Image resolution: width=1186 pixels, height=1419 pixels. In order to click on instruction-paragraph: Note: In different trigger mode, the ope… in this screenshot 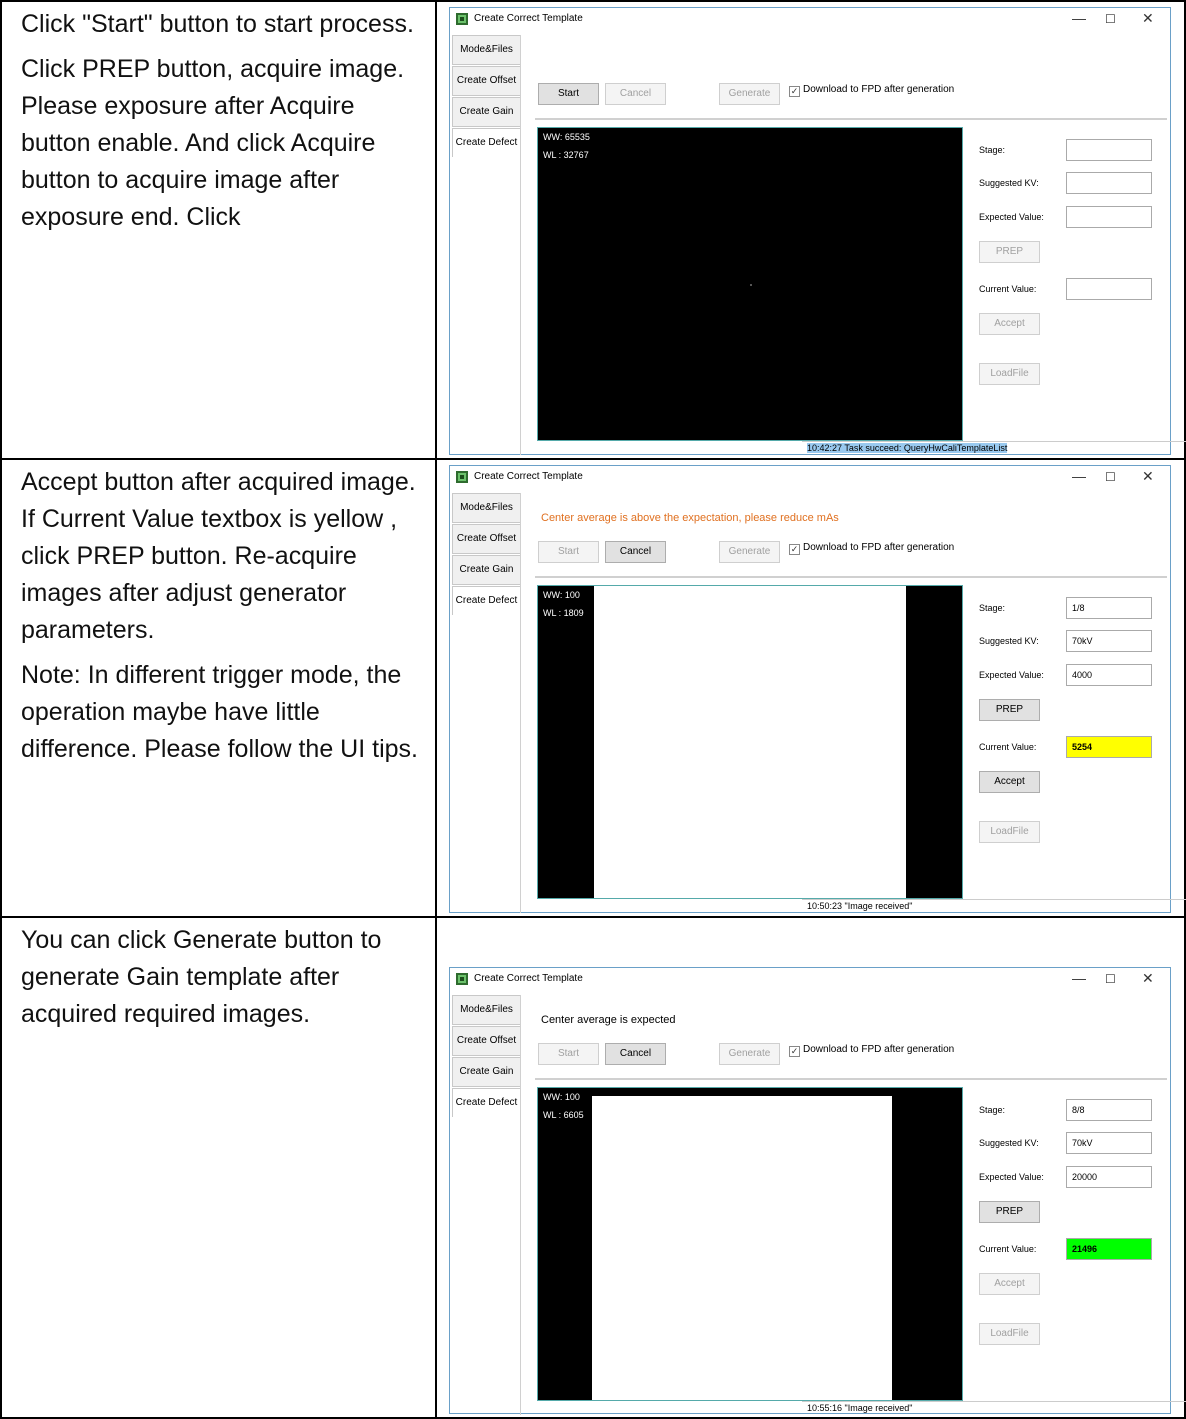, I will do `click(219, 712)`.